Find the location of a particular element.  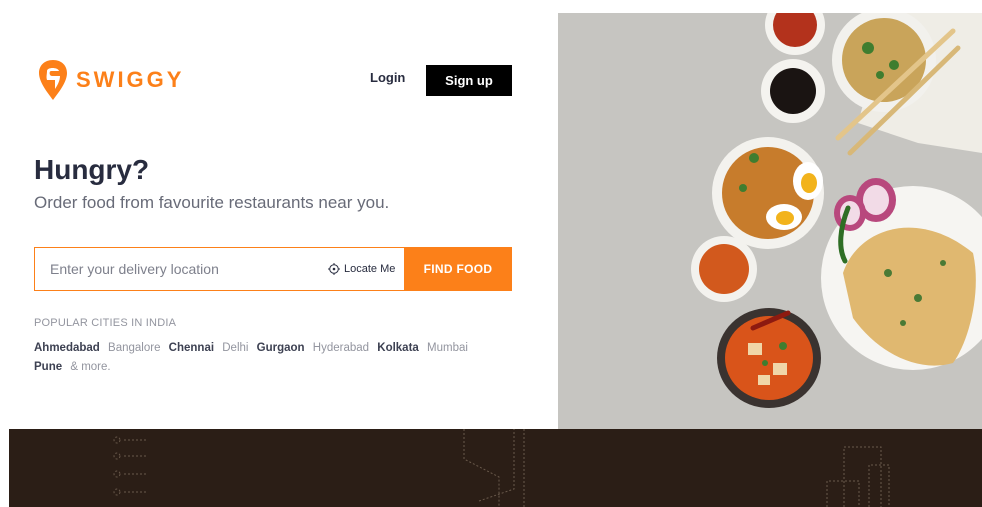

login-link: Login is located at coordinates (387, 77).